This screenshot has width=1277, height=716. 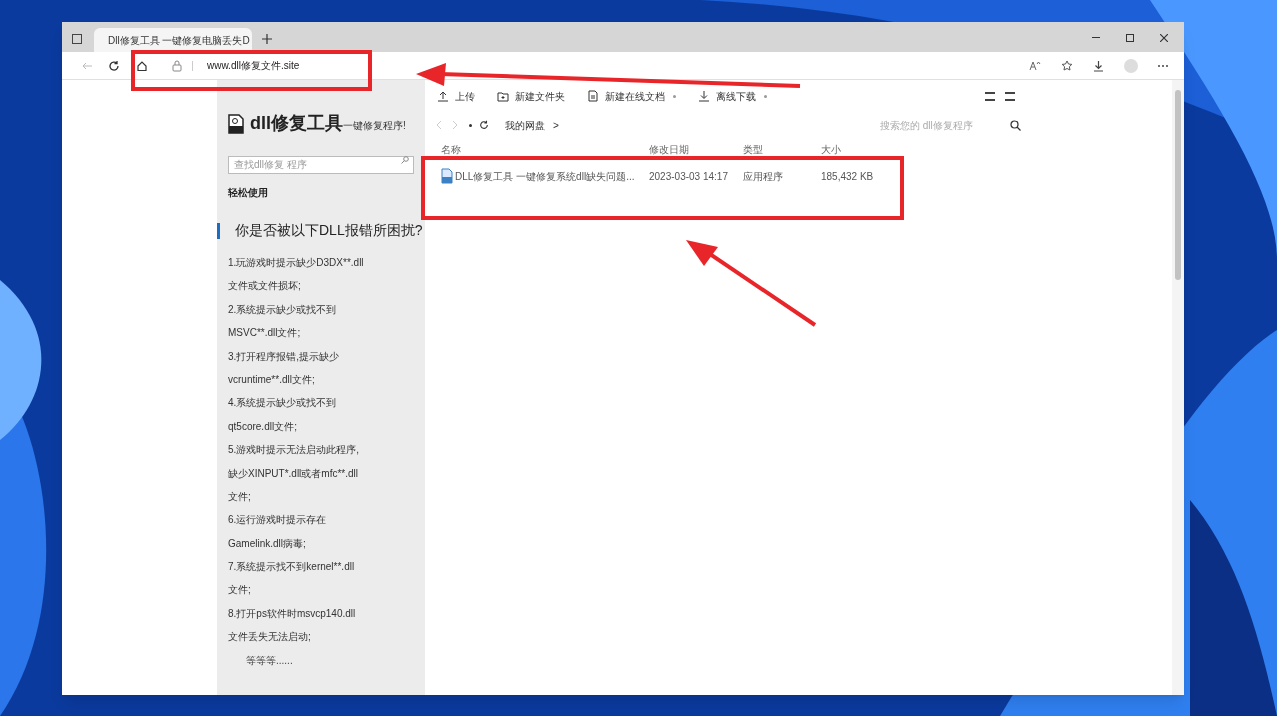 I want to click on list-text: 6.运行游戏时提示存在, so click(x=278, y=520).